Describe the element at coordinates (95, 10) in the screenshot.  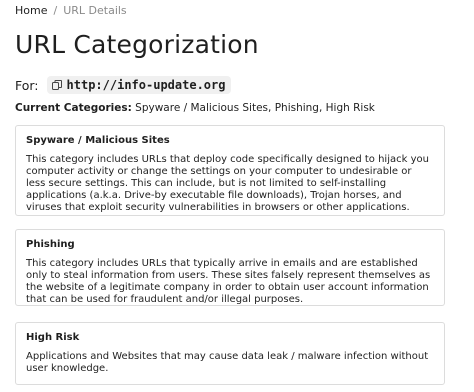
I see `breadcrumb-current: URL Details` at that location.